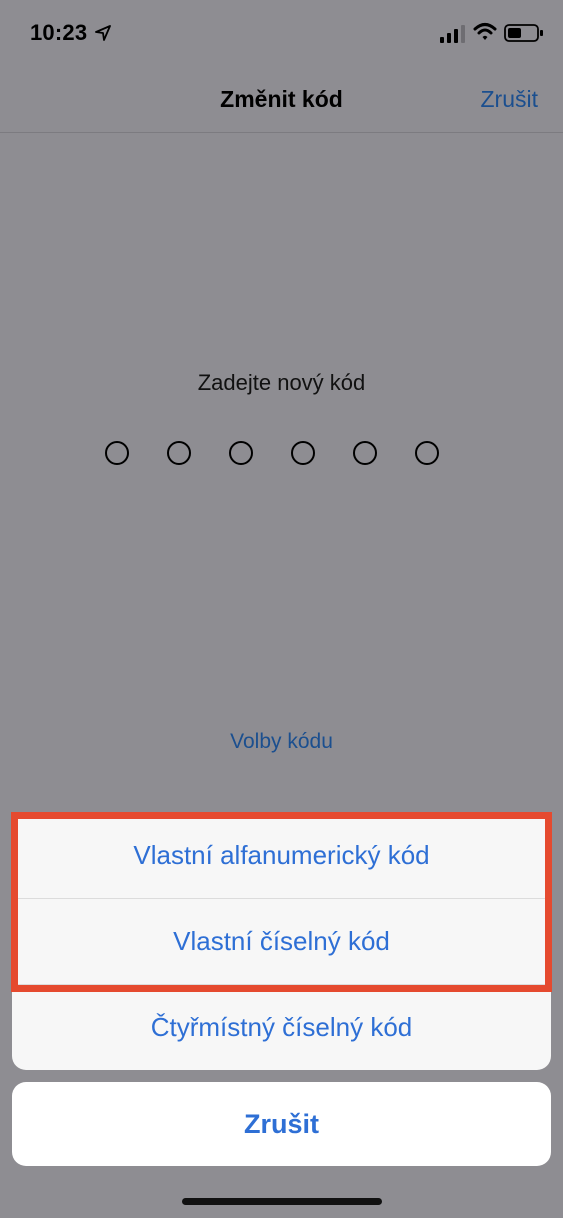  I want to click on action-custom-numeric: Vlastní číselný kód, so click(281, 941).